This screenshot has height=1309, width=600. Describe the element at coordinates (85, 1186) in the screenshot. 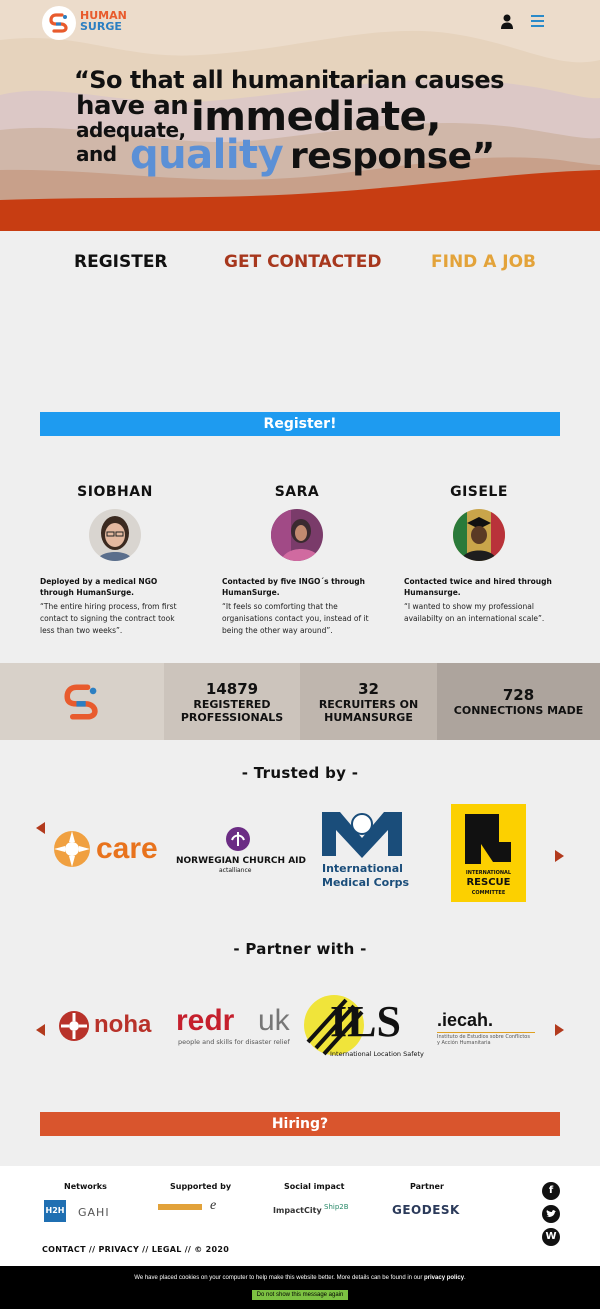

I see `footer-networks-title: Networks` at that location.